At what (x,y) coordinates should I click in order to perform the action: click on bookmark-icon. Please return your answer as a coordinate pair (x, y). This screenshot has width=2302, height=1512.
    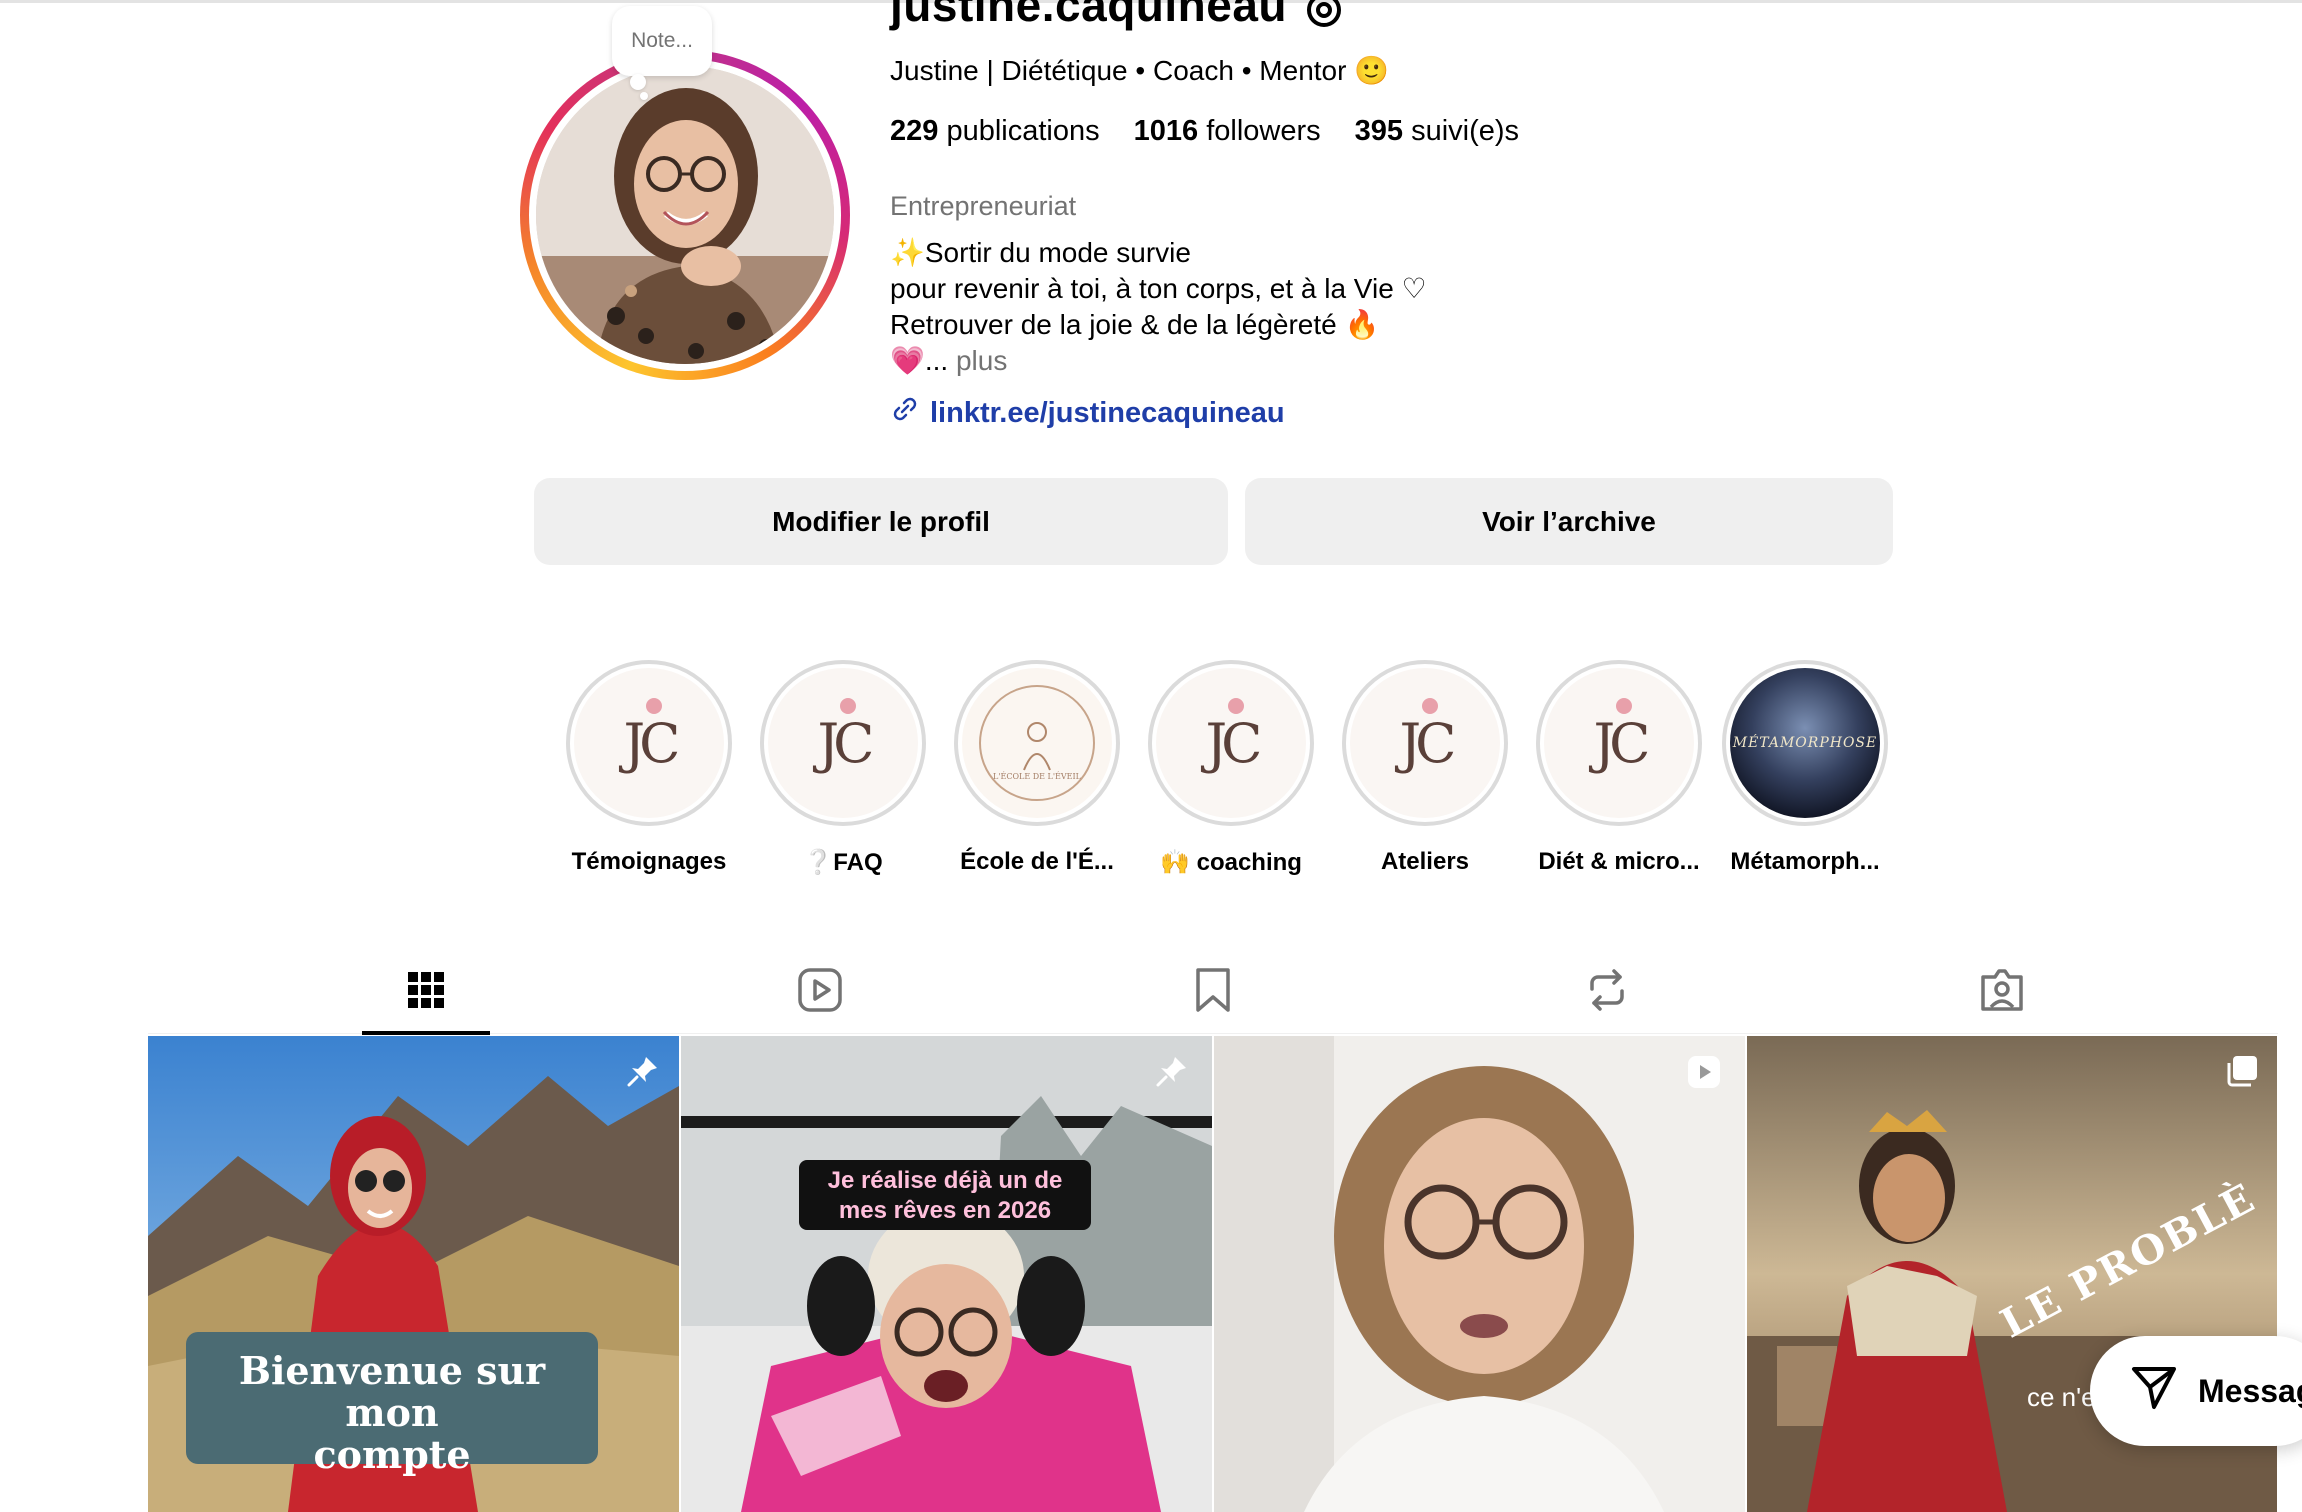
    Looking at the image, I should click on (1213, 990).